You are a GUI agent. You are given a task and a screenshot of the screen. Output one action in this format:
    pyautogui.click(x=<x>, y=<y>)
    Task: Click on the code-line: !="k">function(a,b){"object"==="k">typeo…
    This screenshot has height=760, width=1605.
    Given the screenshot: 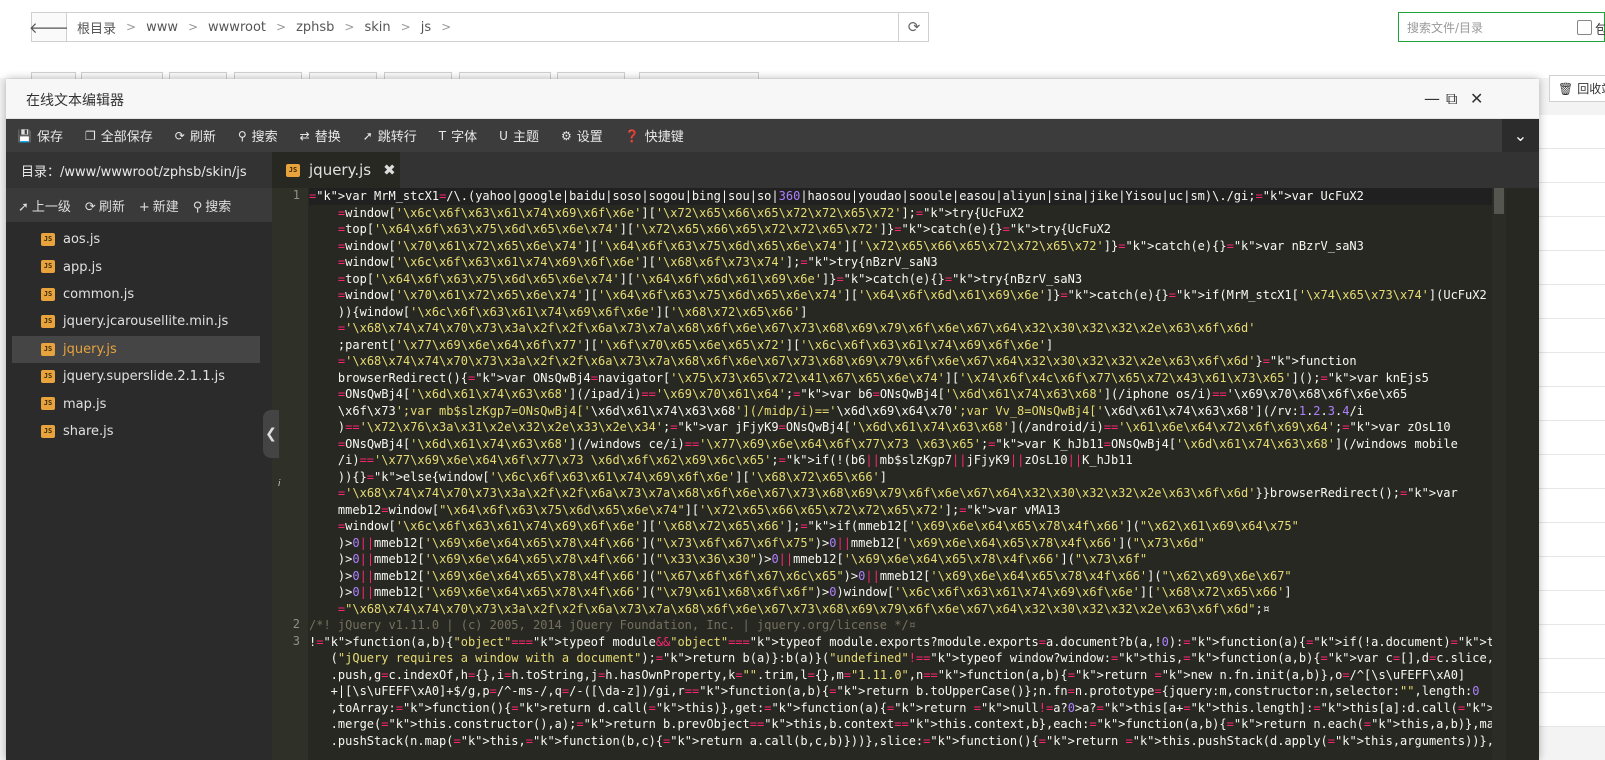 What is the action you would take?
    pyautogui.click(x=904, y=642)
    